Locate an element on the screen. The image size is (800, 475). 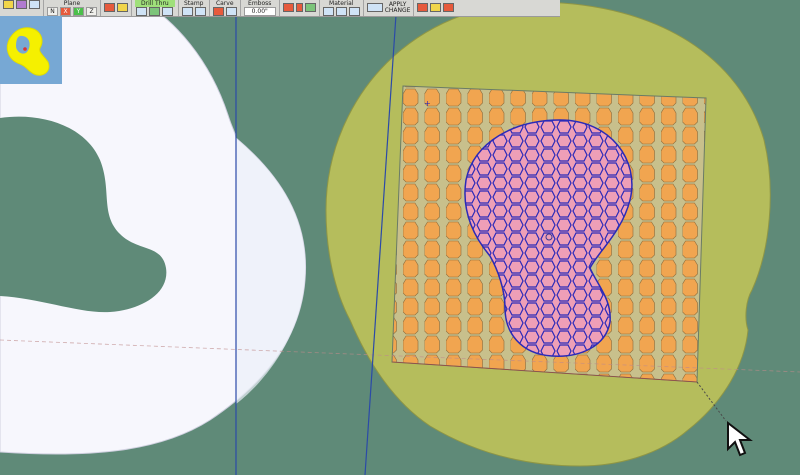
mouse-cursor-icon is located at coordinates (740, 441).